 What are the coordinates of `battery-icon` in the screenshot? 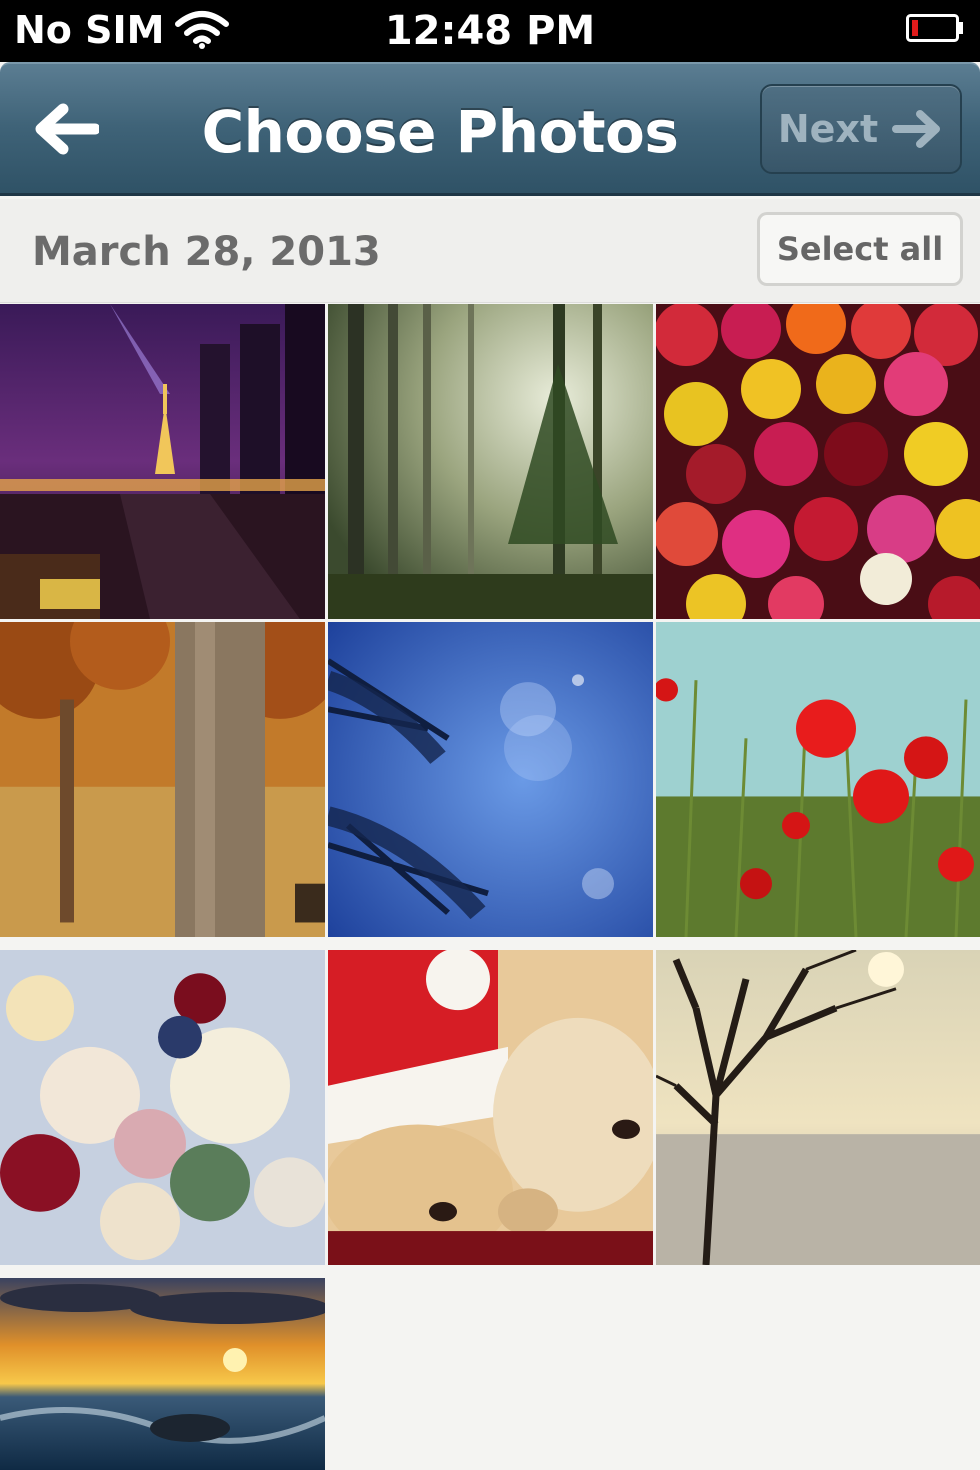 It's located at (934, 28).